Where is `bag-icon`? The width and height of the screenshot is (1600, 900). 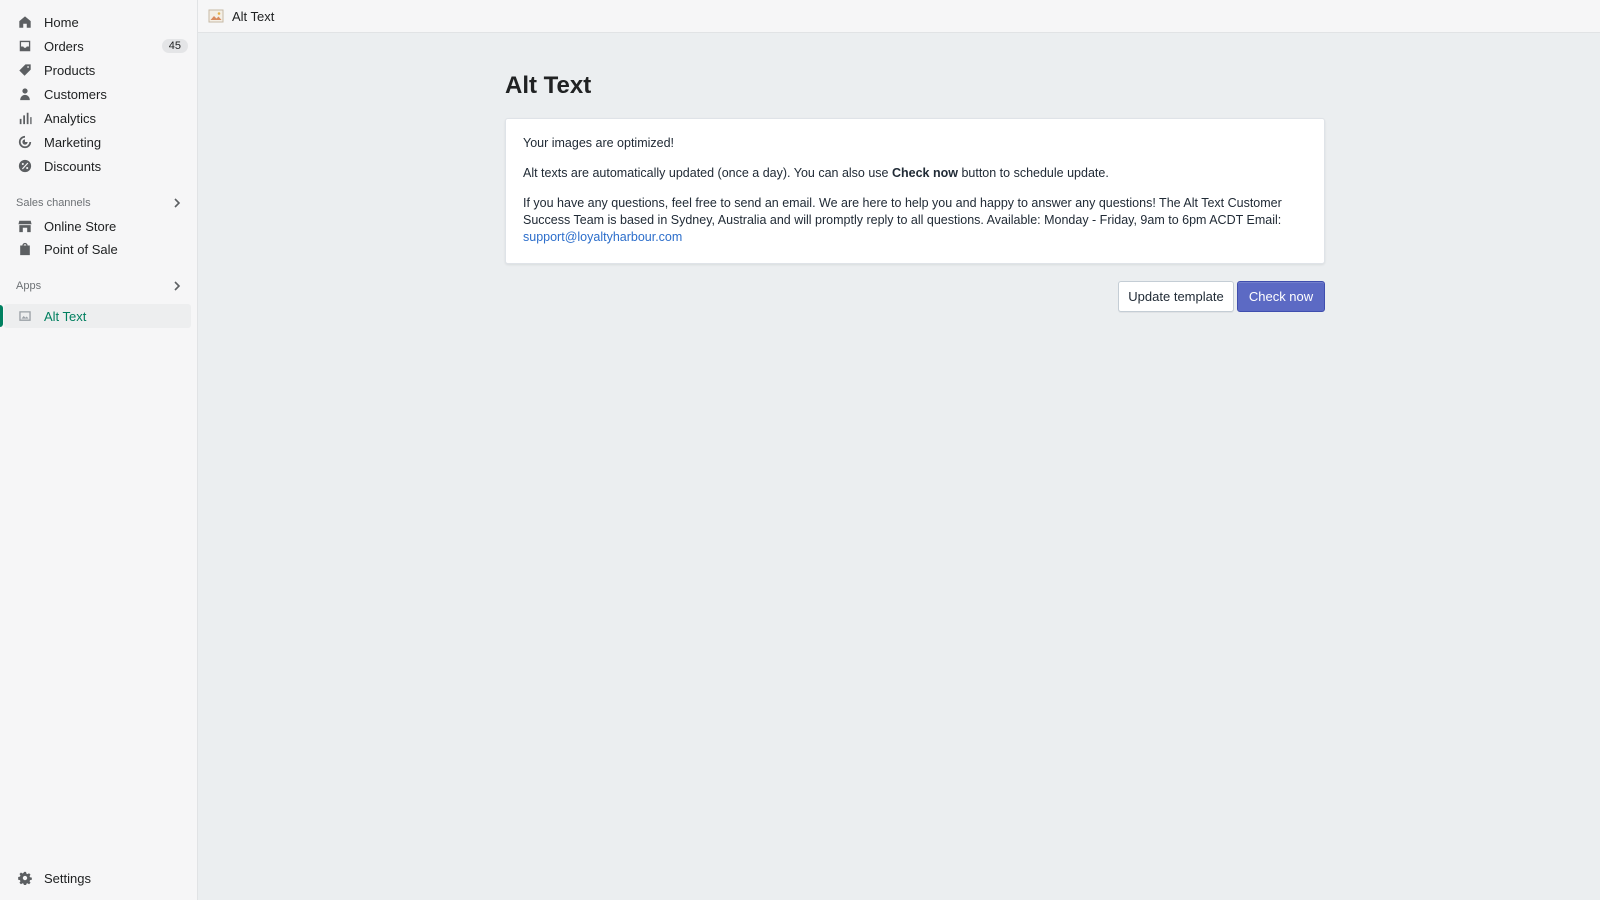 bag-icon is located at coordinates (25, 249).